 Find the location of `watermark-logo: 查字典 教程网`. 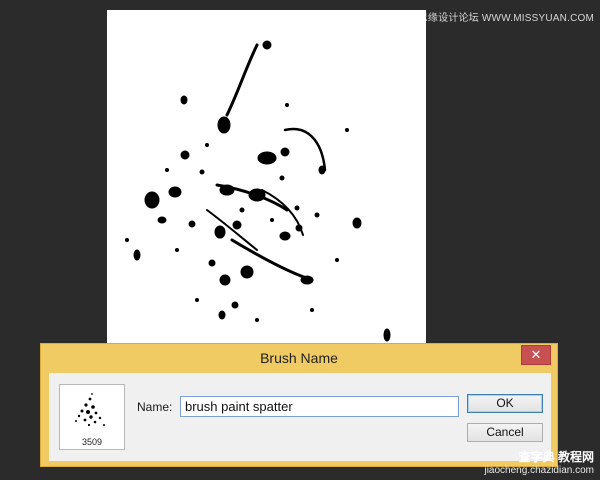

watermark-logo: 查字典 教程网 is located at coordinates (556, 457).